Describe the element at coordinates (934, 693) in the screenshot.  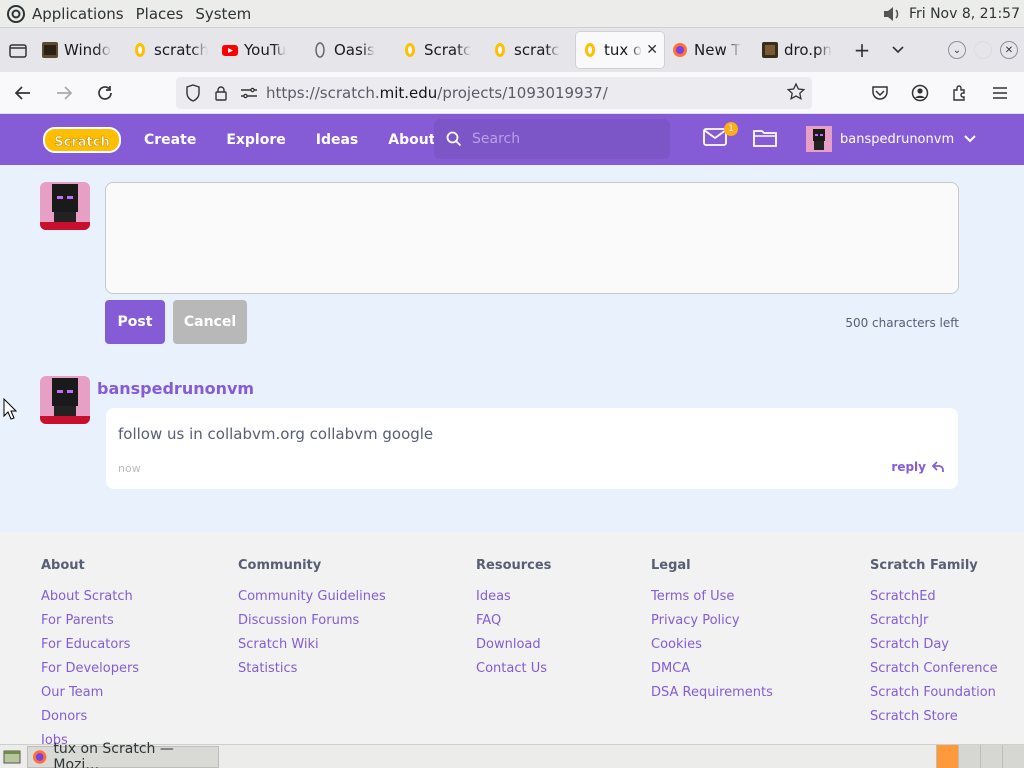
I see `footer-link: Scratch Foundation` at that location.